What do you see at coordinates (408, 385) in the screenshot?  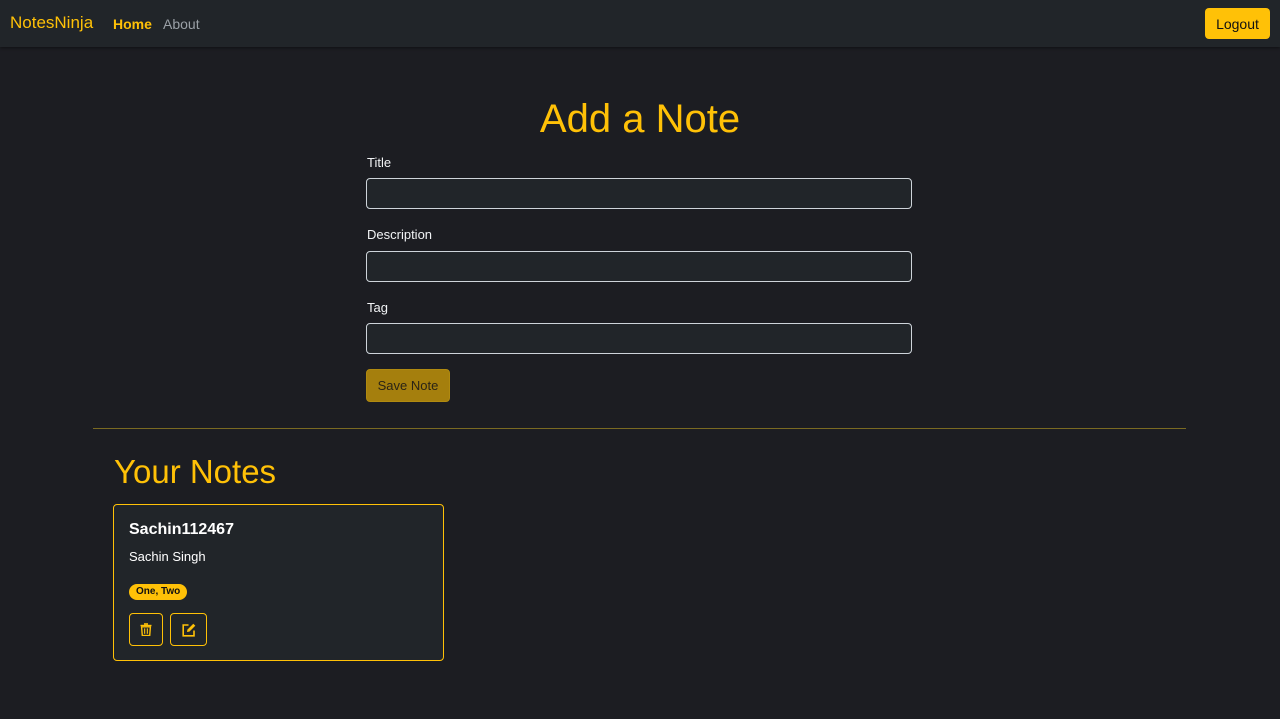 I see `save-note-button: Save Note` at bounding box center [408, 385].